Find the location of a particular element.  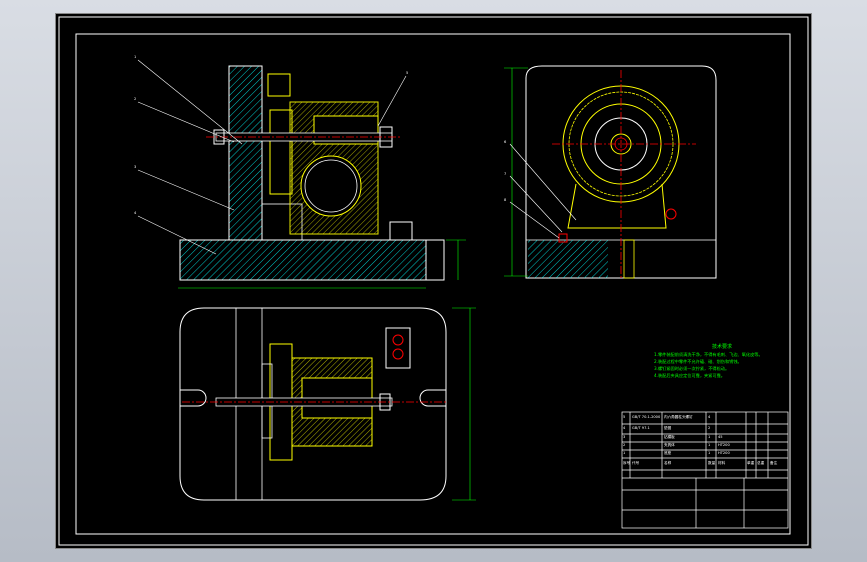

tb-row4-mat: HT200 is located at coordinates (724, 445).